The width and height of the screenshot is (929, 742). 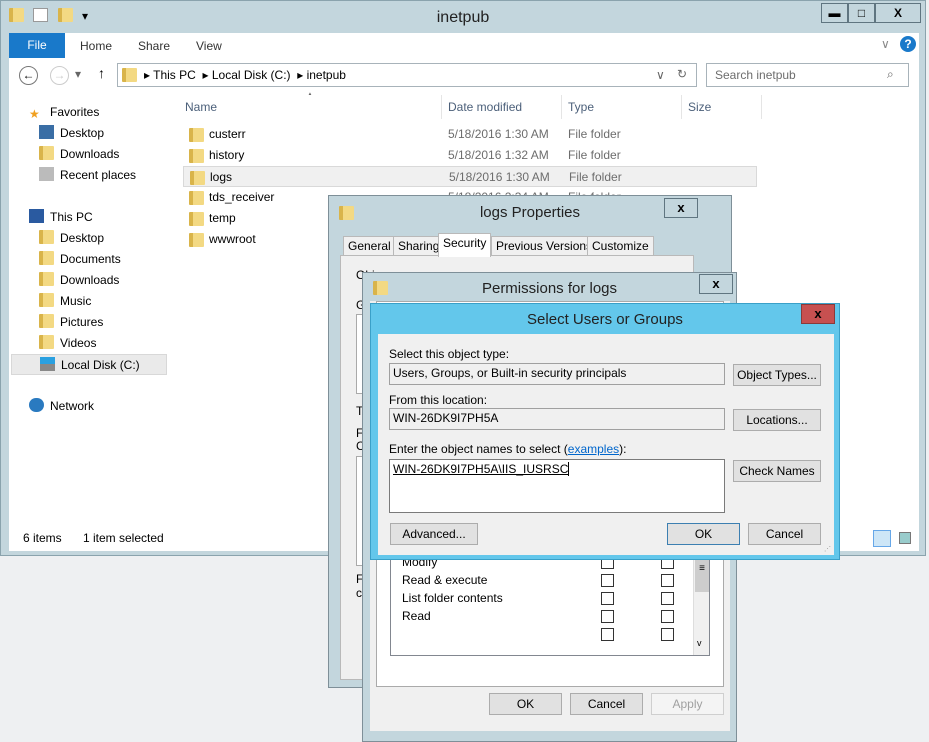 What do you see at coordinates (46, 258) in the screenshot?
I see `documents-icon` at bounding box center [46, 258].